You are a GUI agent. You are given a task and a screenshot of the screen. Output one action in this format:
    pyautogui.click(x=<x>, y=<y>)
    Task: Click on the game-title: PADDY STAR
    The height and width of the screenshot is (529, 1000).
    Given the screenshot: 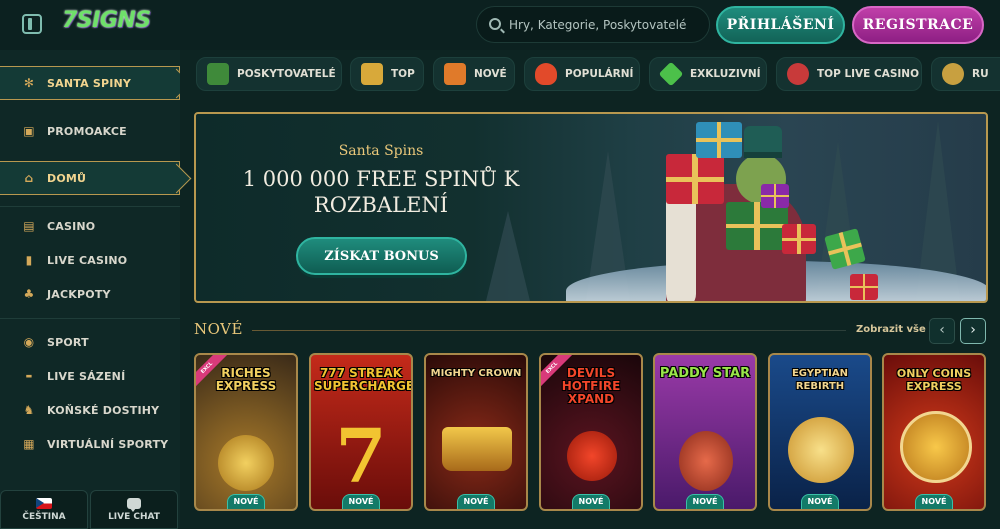 What is the action you would take?
    pyautogui.click(x=705, y=373)
    